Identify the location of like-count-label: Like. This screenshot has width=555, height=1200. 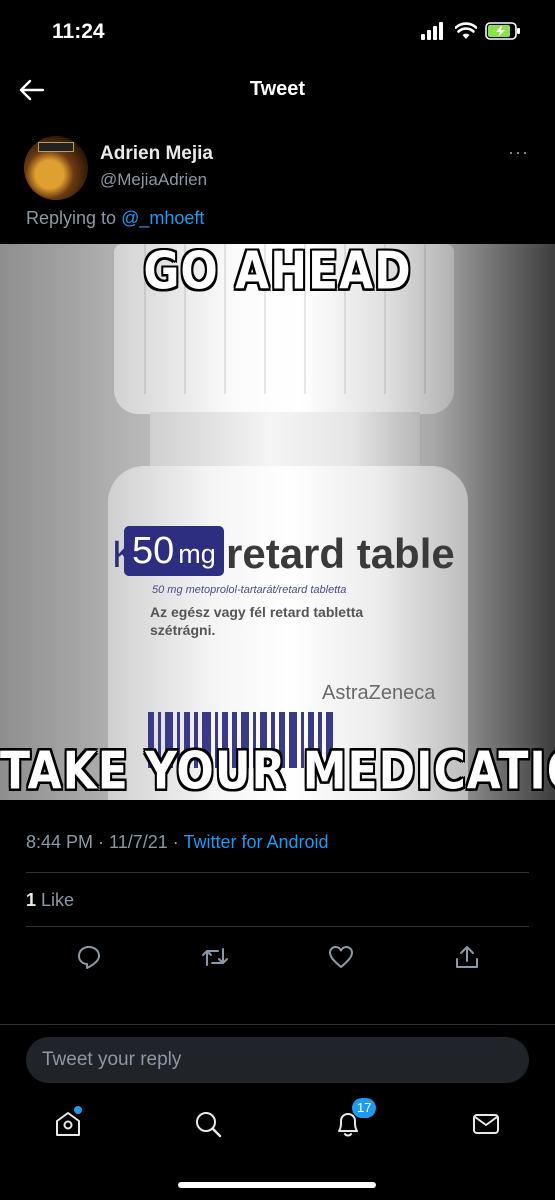
(58, 900).